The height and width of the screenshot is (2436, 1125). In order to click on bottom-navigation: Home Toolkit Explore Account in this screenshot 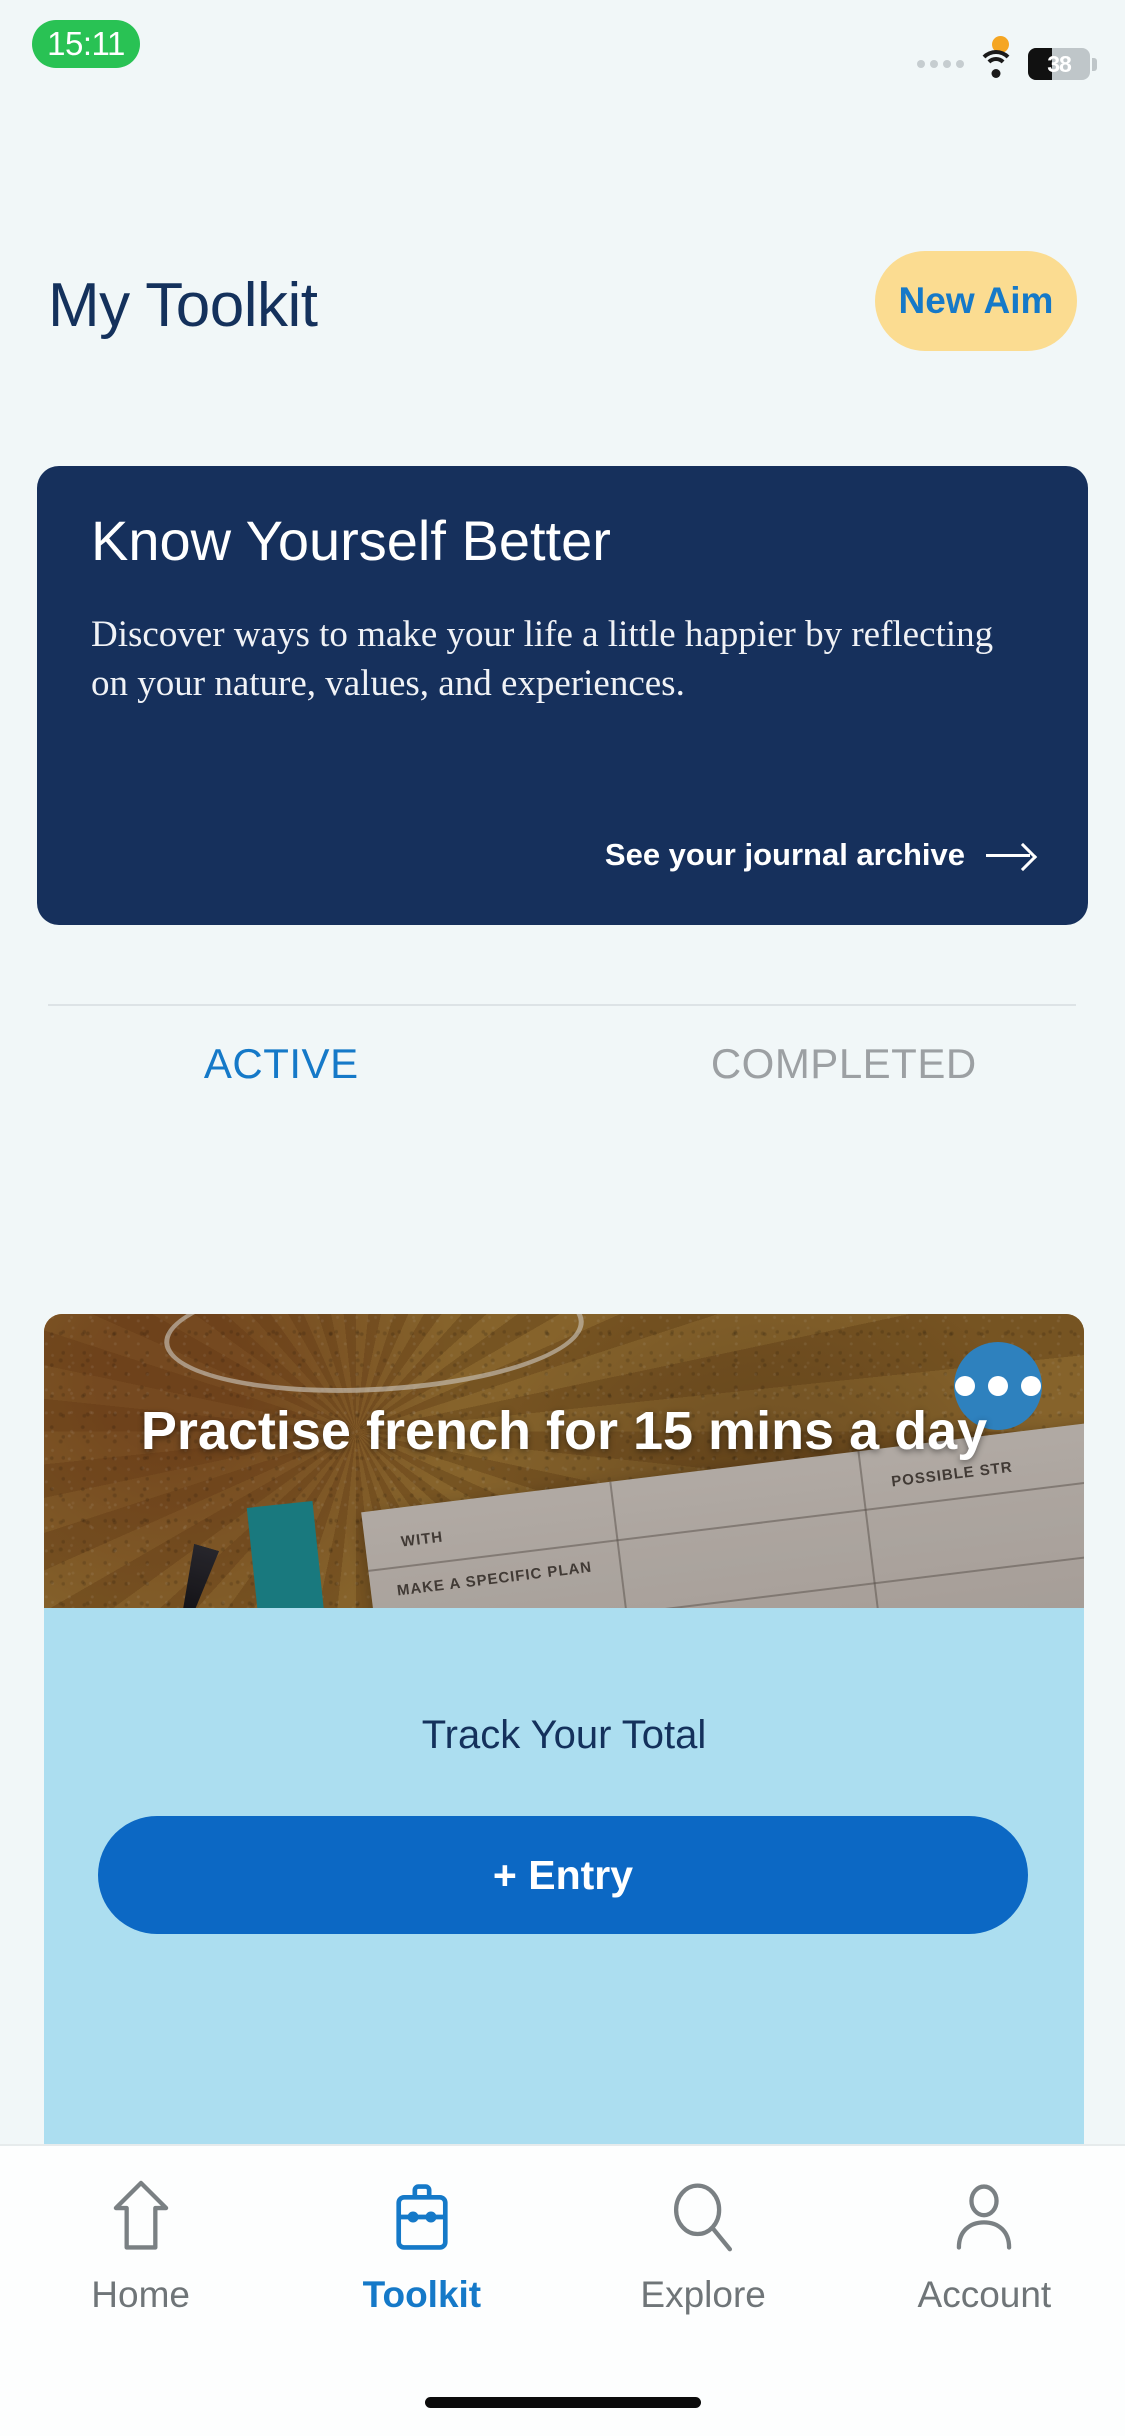, I will do `click(562, 2290)`.